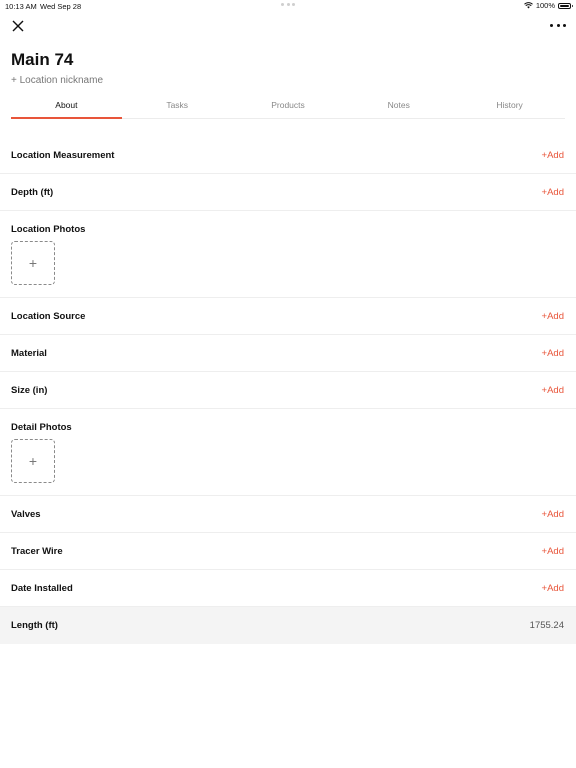 The image size is (576, 768). I want to click on row-size: Size (in) +Add, so click(288, 390).